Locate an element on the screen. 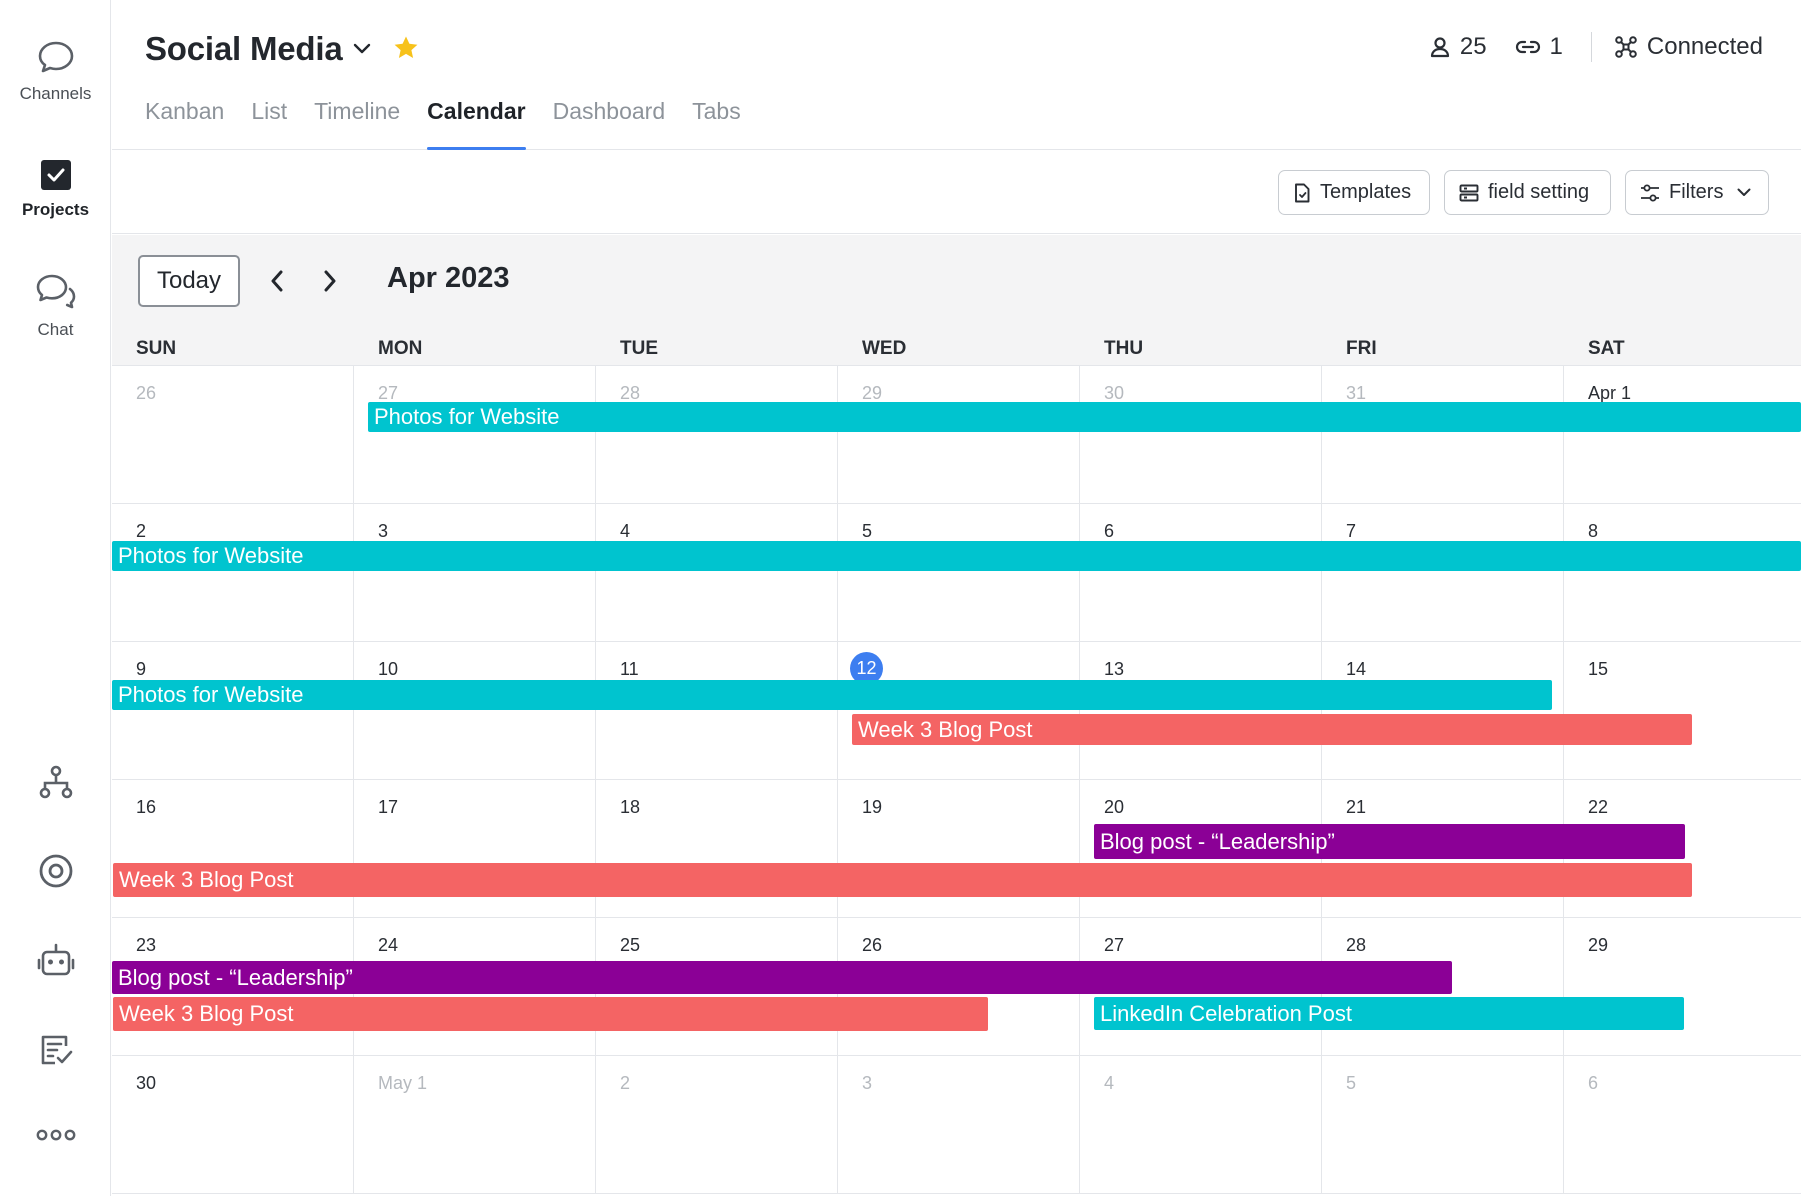 Image resolution: width=1801 pixels, height=1196 pixels. day-cell: 12 is located at coordinates (959, 711).